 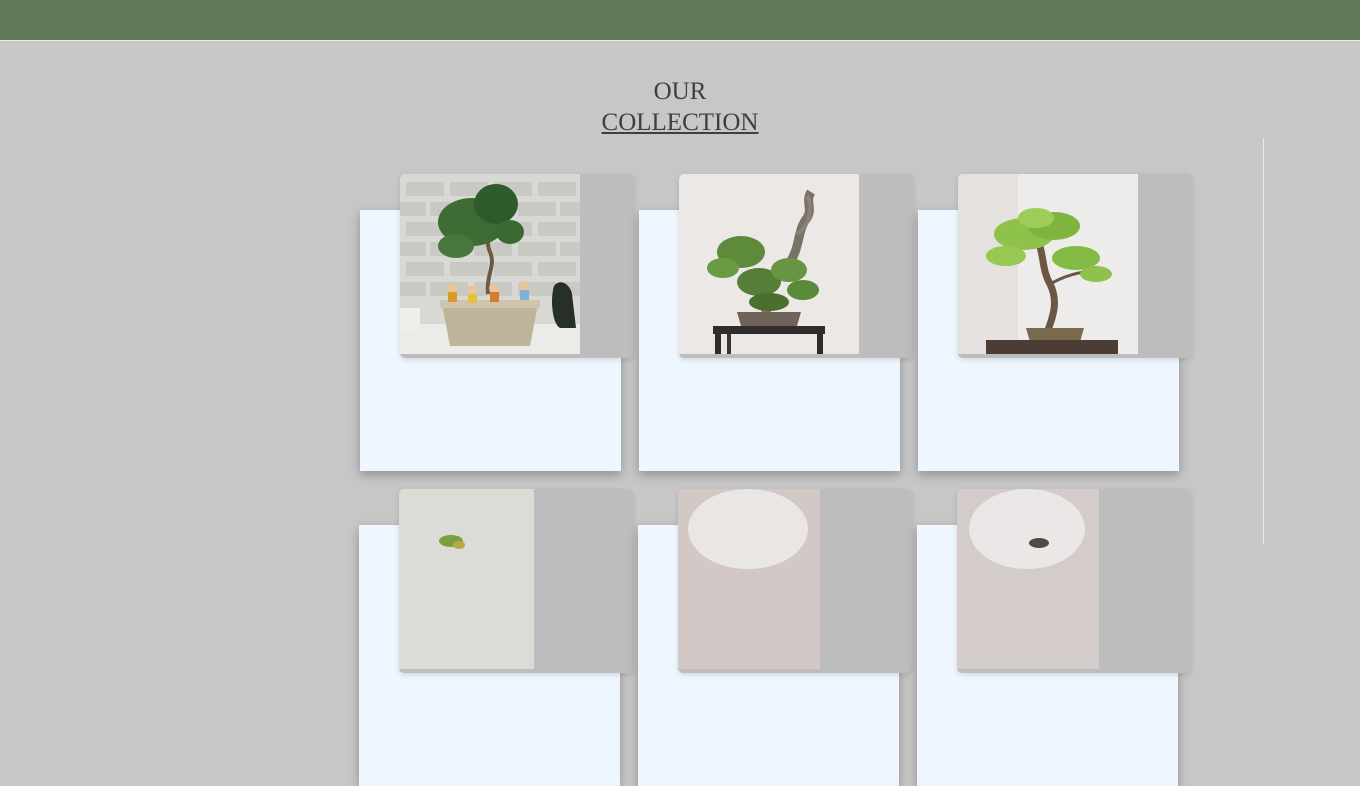 What do you see at coordinates (680, 107) in the screenshot?
I see `section-heading: OUR COLLECTION` at bounding box center [680, 107].